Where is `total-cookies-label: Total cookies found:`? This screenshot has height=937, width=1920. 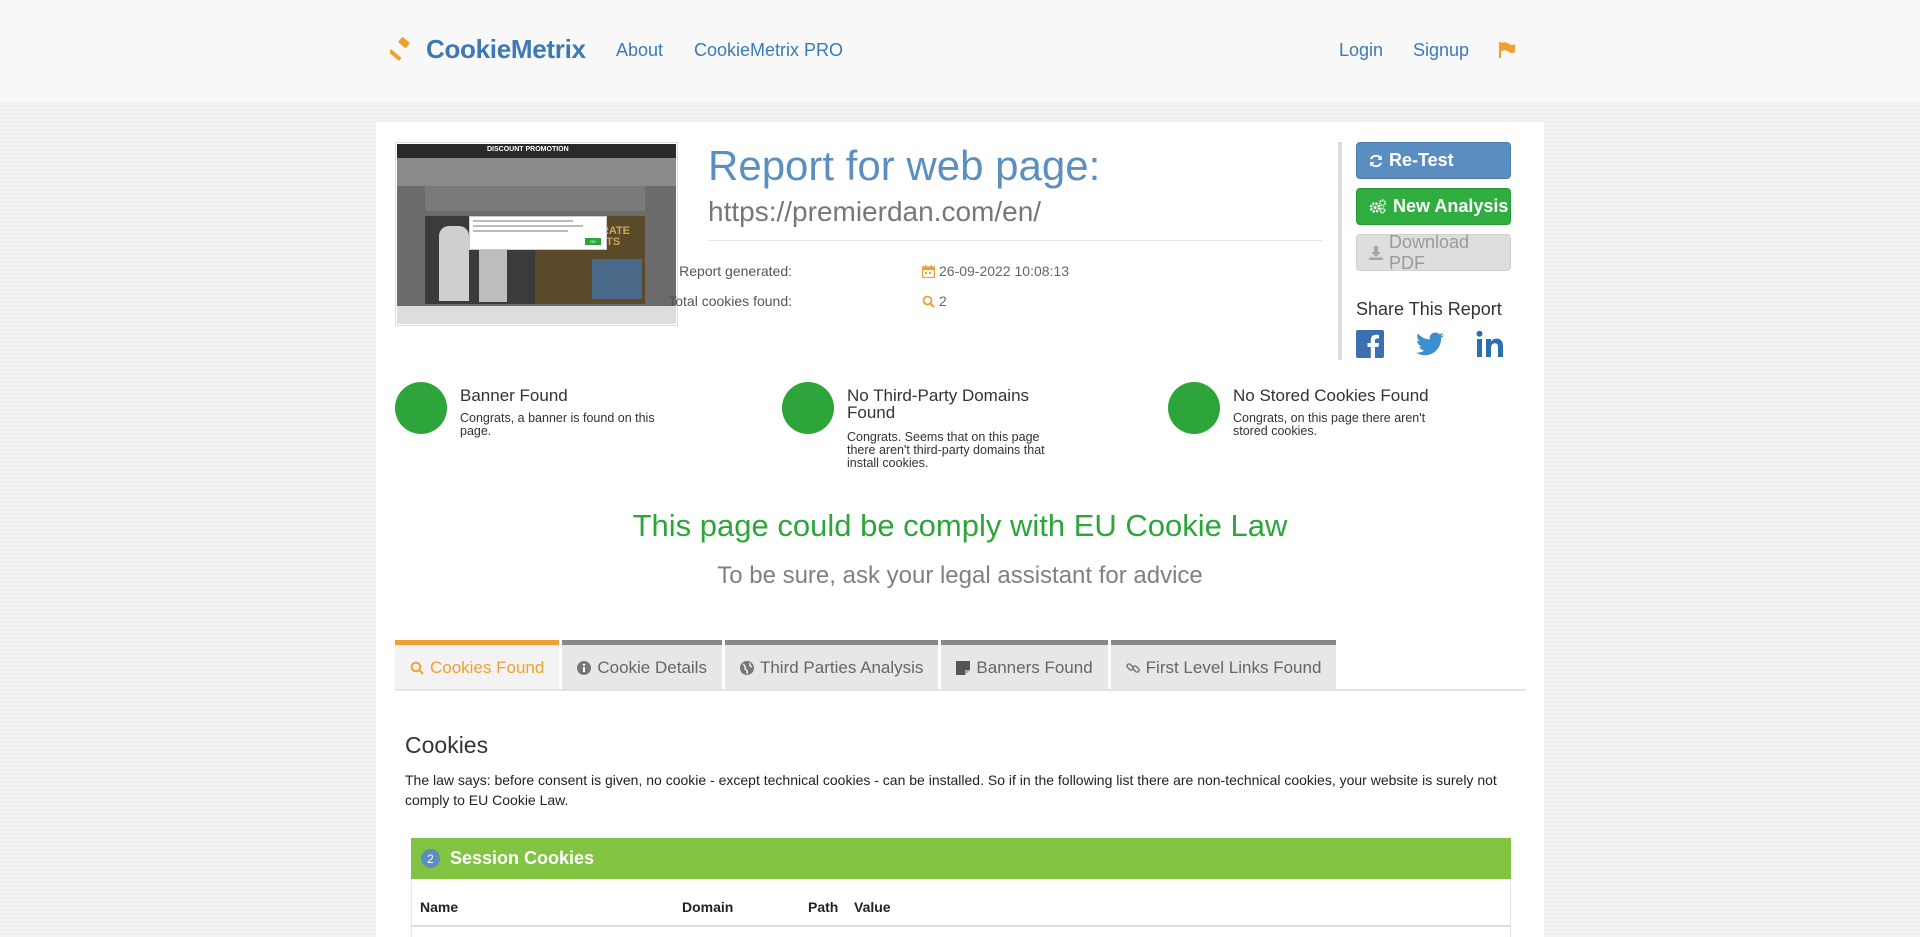
total-cookies-label: Total cookies found: is located at coordinates (730, 301).